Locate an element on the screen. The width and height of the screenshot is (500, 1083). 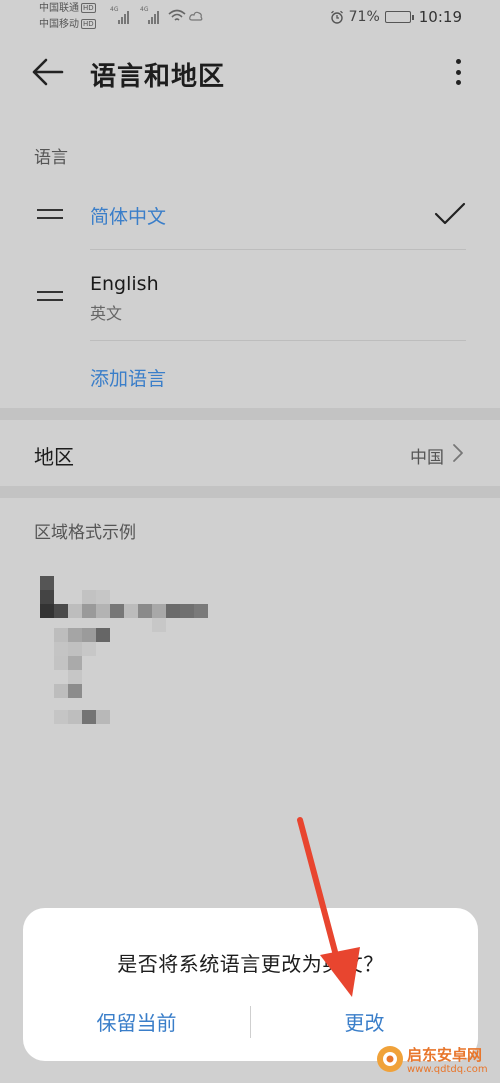
more-vertical-icon is located at coordinates (458, 72).